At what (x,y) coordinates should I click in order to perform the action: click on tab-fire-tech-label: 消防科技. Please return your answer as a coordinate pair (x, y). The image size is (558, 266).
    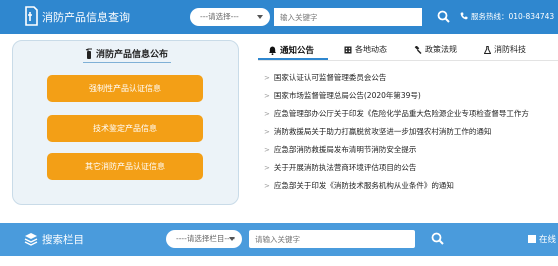
    Looking at the image, I should click on (510, 49).